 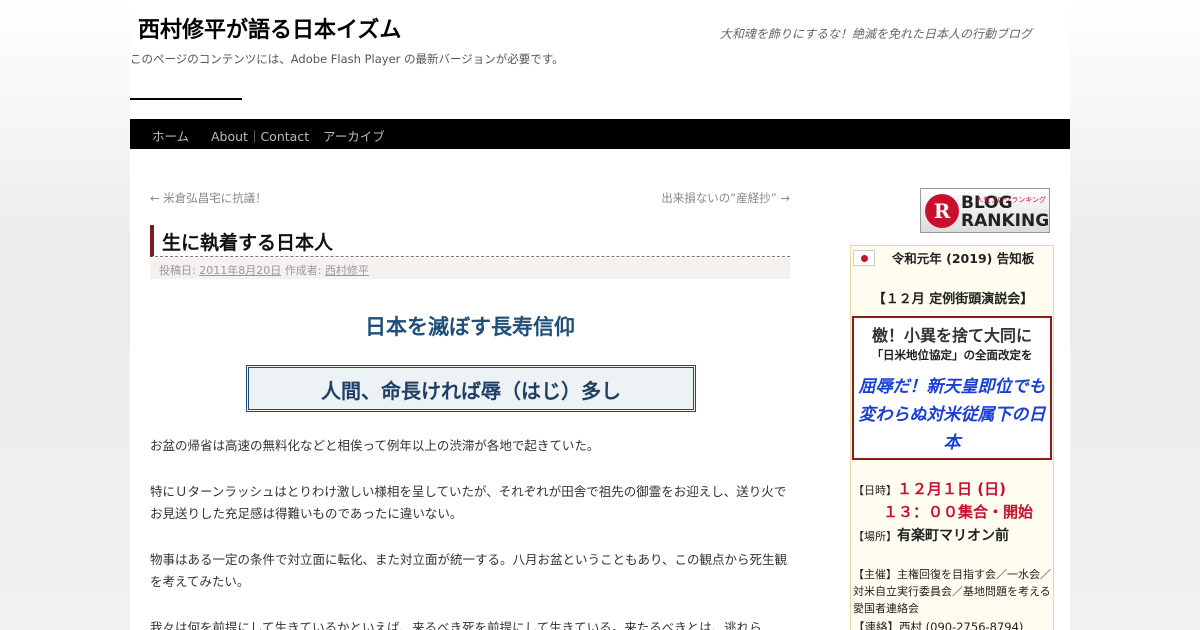 I want to click on site-title: 西村修平が語る日本イズム, so click(x=269, y=28).